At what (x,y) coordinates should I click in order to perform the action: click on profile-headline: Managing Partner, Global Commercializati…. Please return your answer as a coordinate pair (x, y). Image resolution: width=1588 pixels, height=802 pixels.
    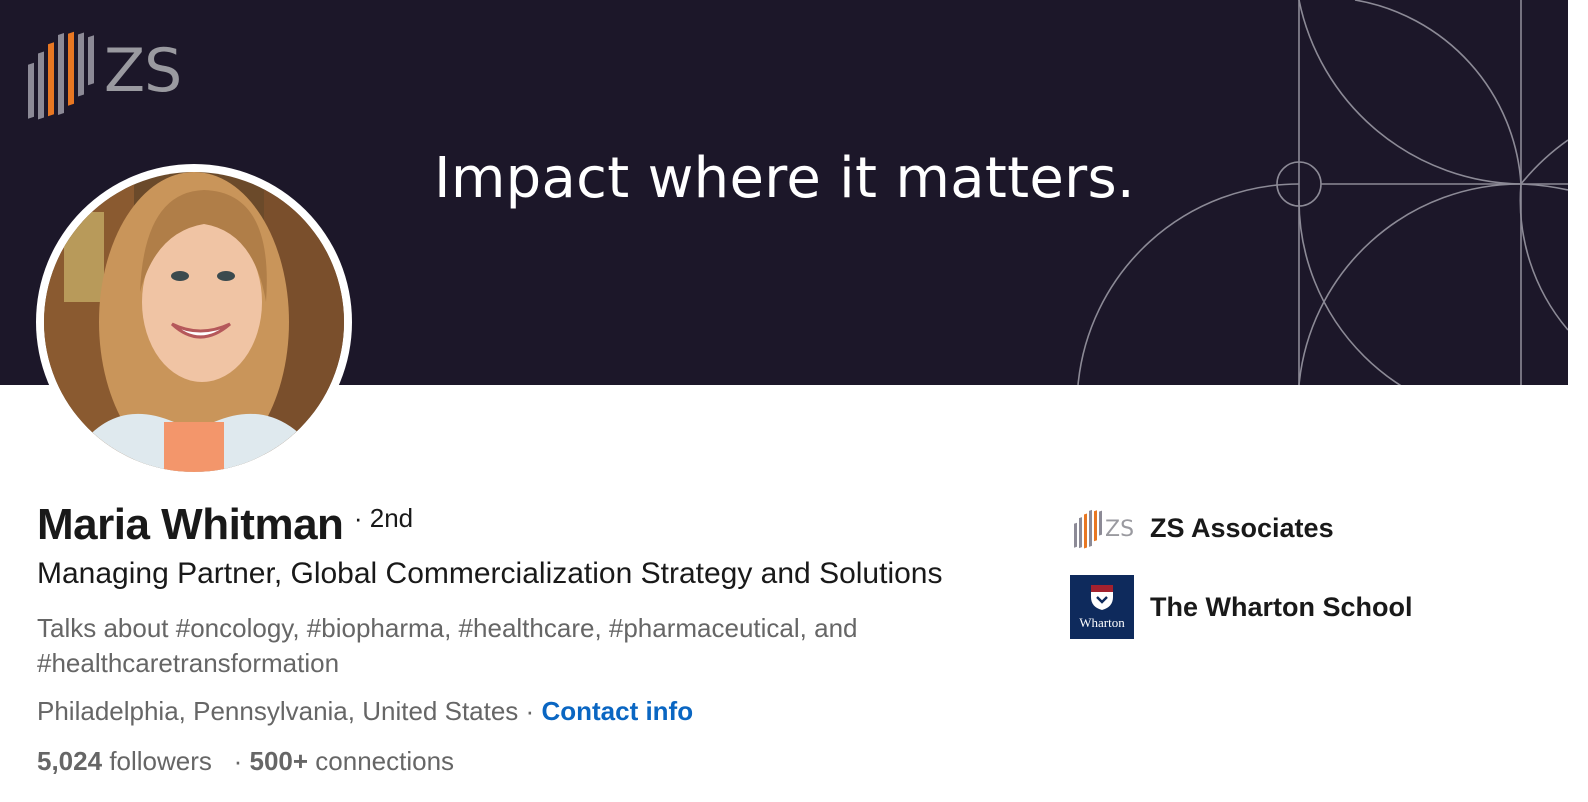
    Looking at the image, I should click on (490, 573).